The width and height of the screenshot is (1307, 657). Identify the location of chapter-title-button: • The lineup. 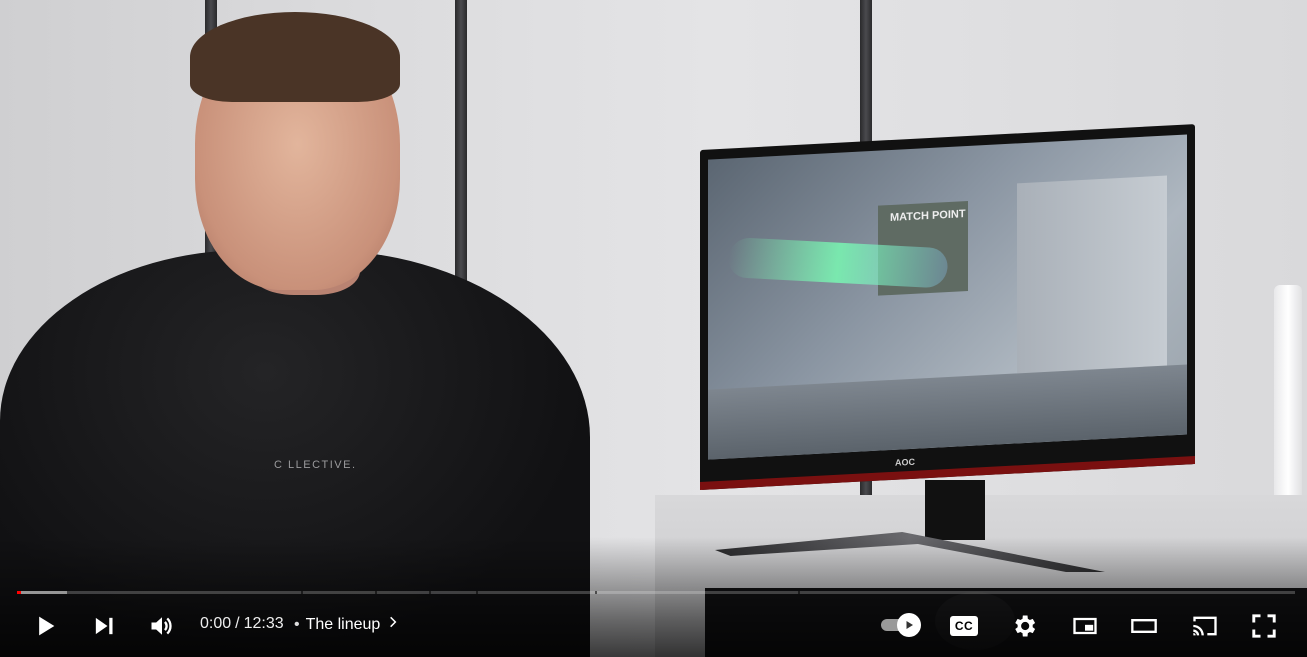
(347, 624).